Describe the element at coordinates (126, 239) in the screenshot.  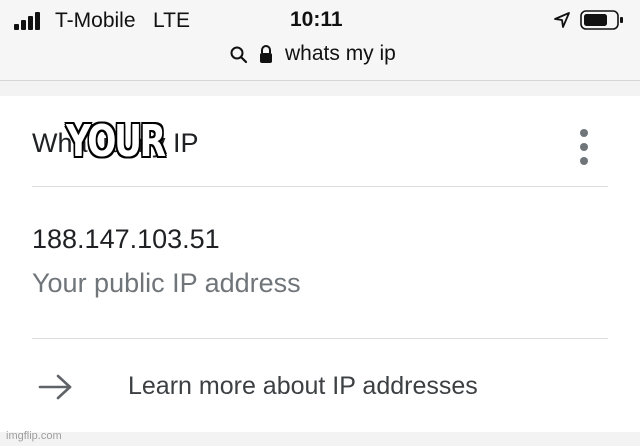
I see `ip-address-value: 188.147.103.51` at that location.